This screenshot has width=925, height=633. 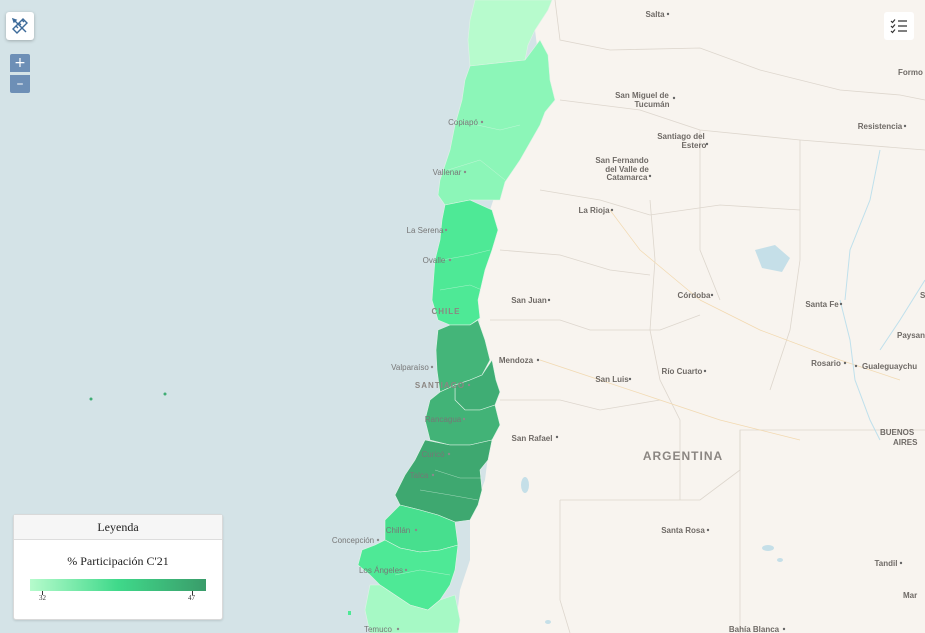 What do you see at coordinates (532, 438) in the screenshot?
I see `label-san-rafael: San Rafael` at bounding box center [532, 438].